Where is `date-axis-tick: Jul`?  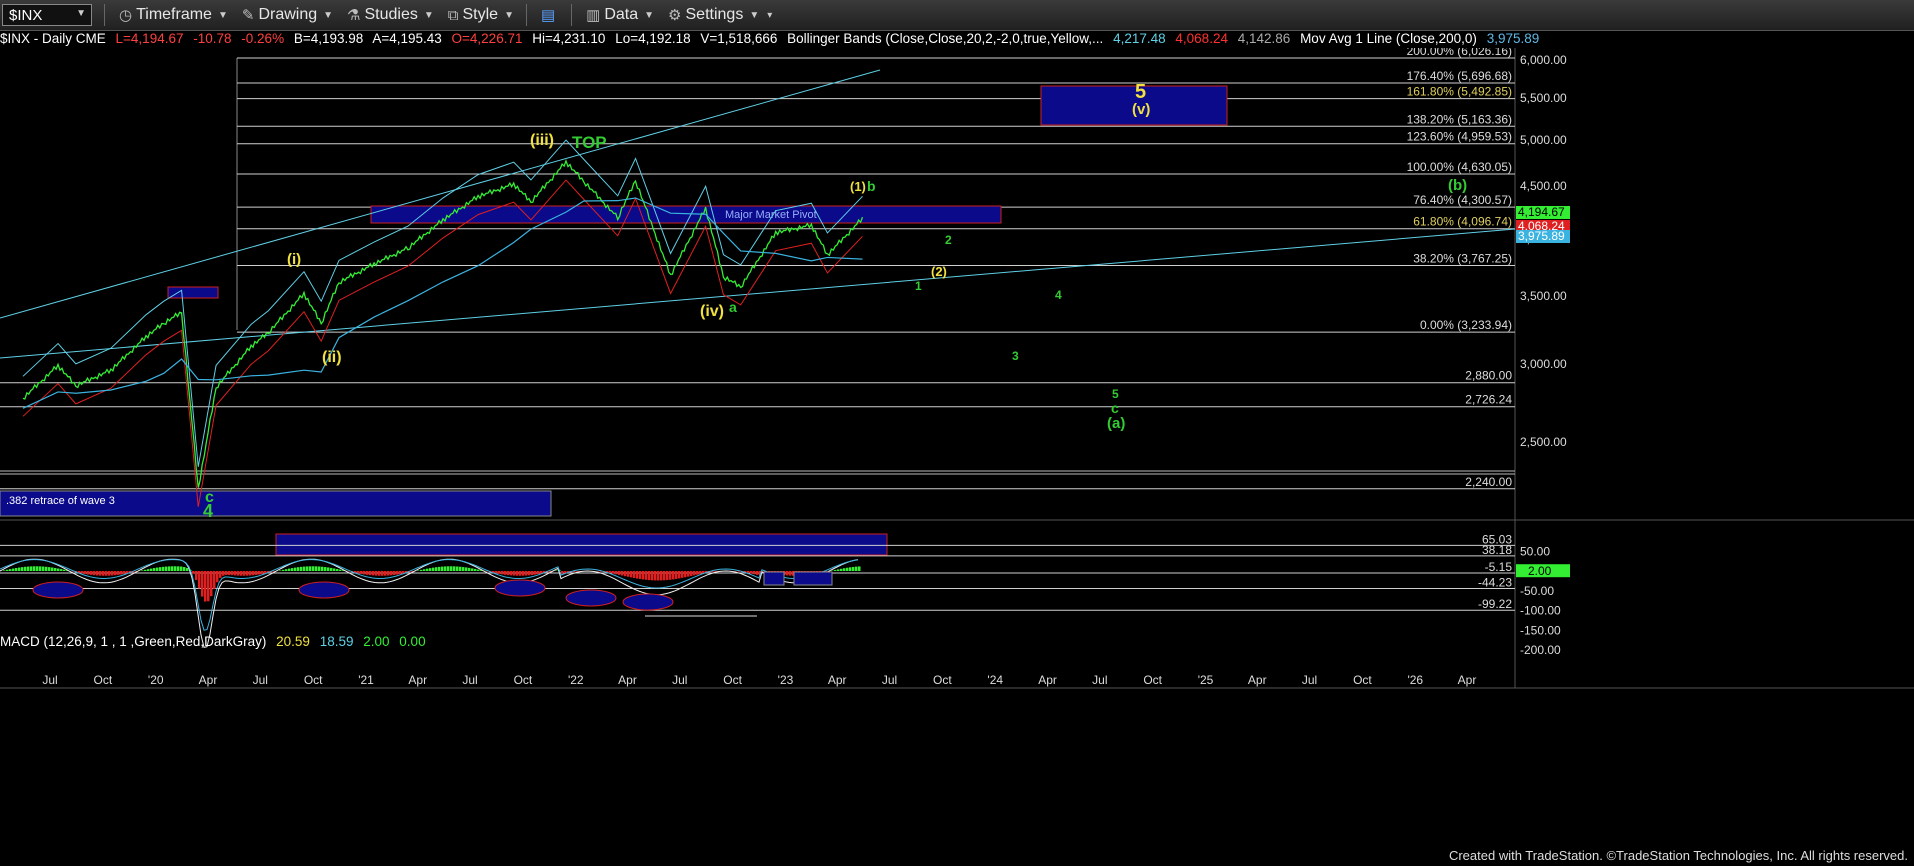
date-axis-tick: Jul is located at coordinates (49, 680).